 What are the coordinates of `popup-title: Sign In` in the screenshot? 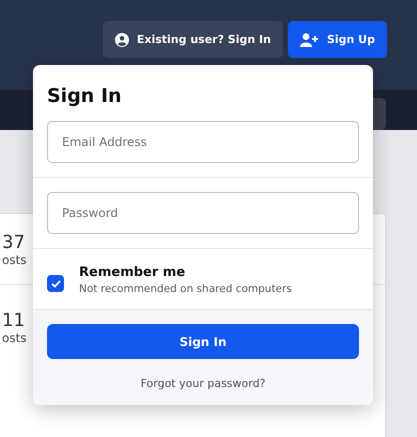 It's located at (84, 96).